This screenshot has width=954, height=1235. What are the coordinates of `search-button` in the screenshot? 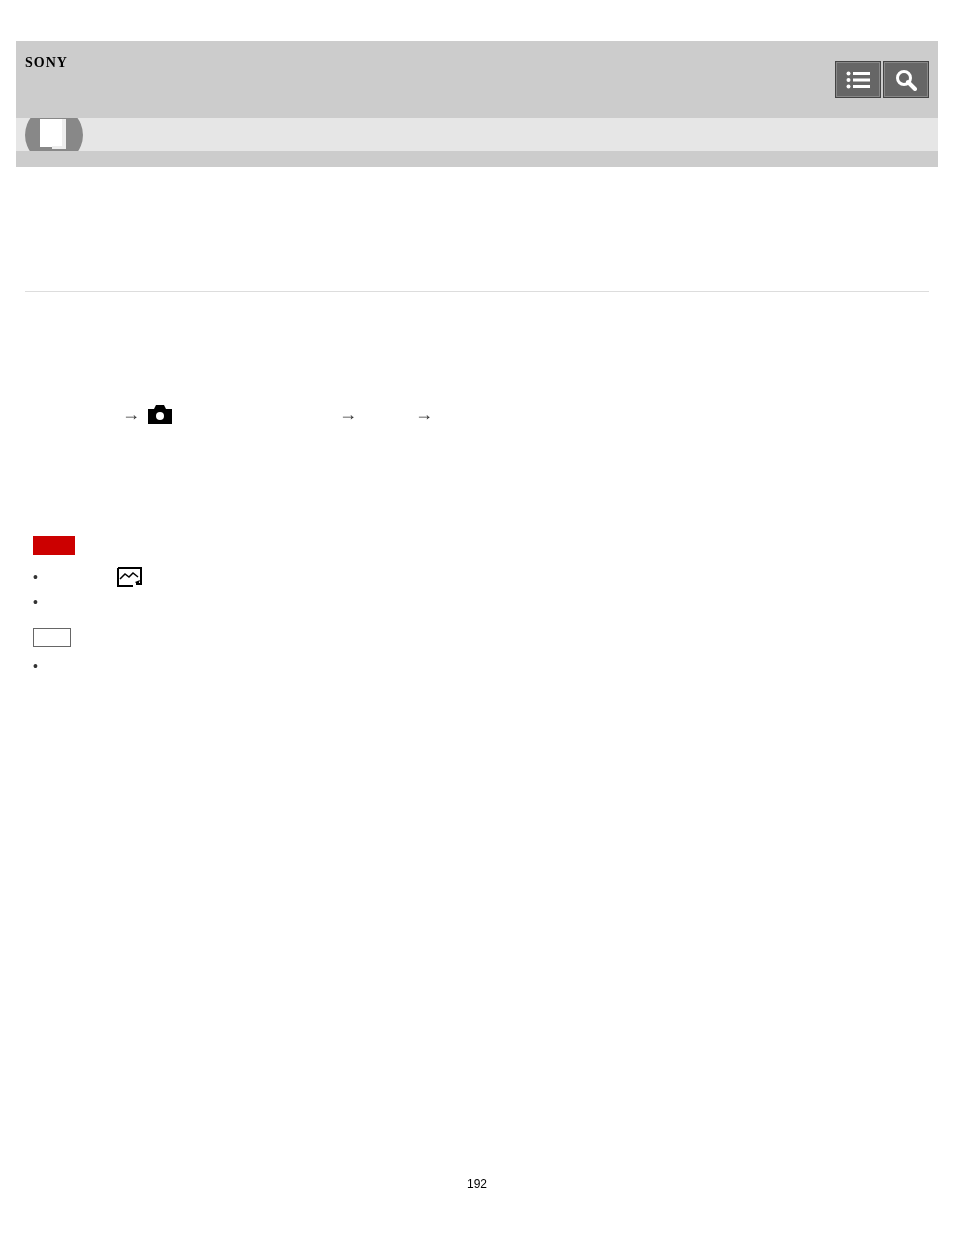 It's located at (906, 79).